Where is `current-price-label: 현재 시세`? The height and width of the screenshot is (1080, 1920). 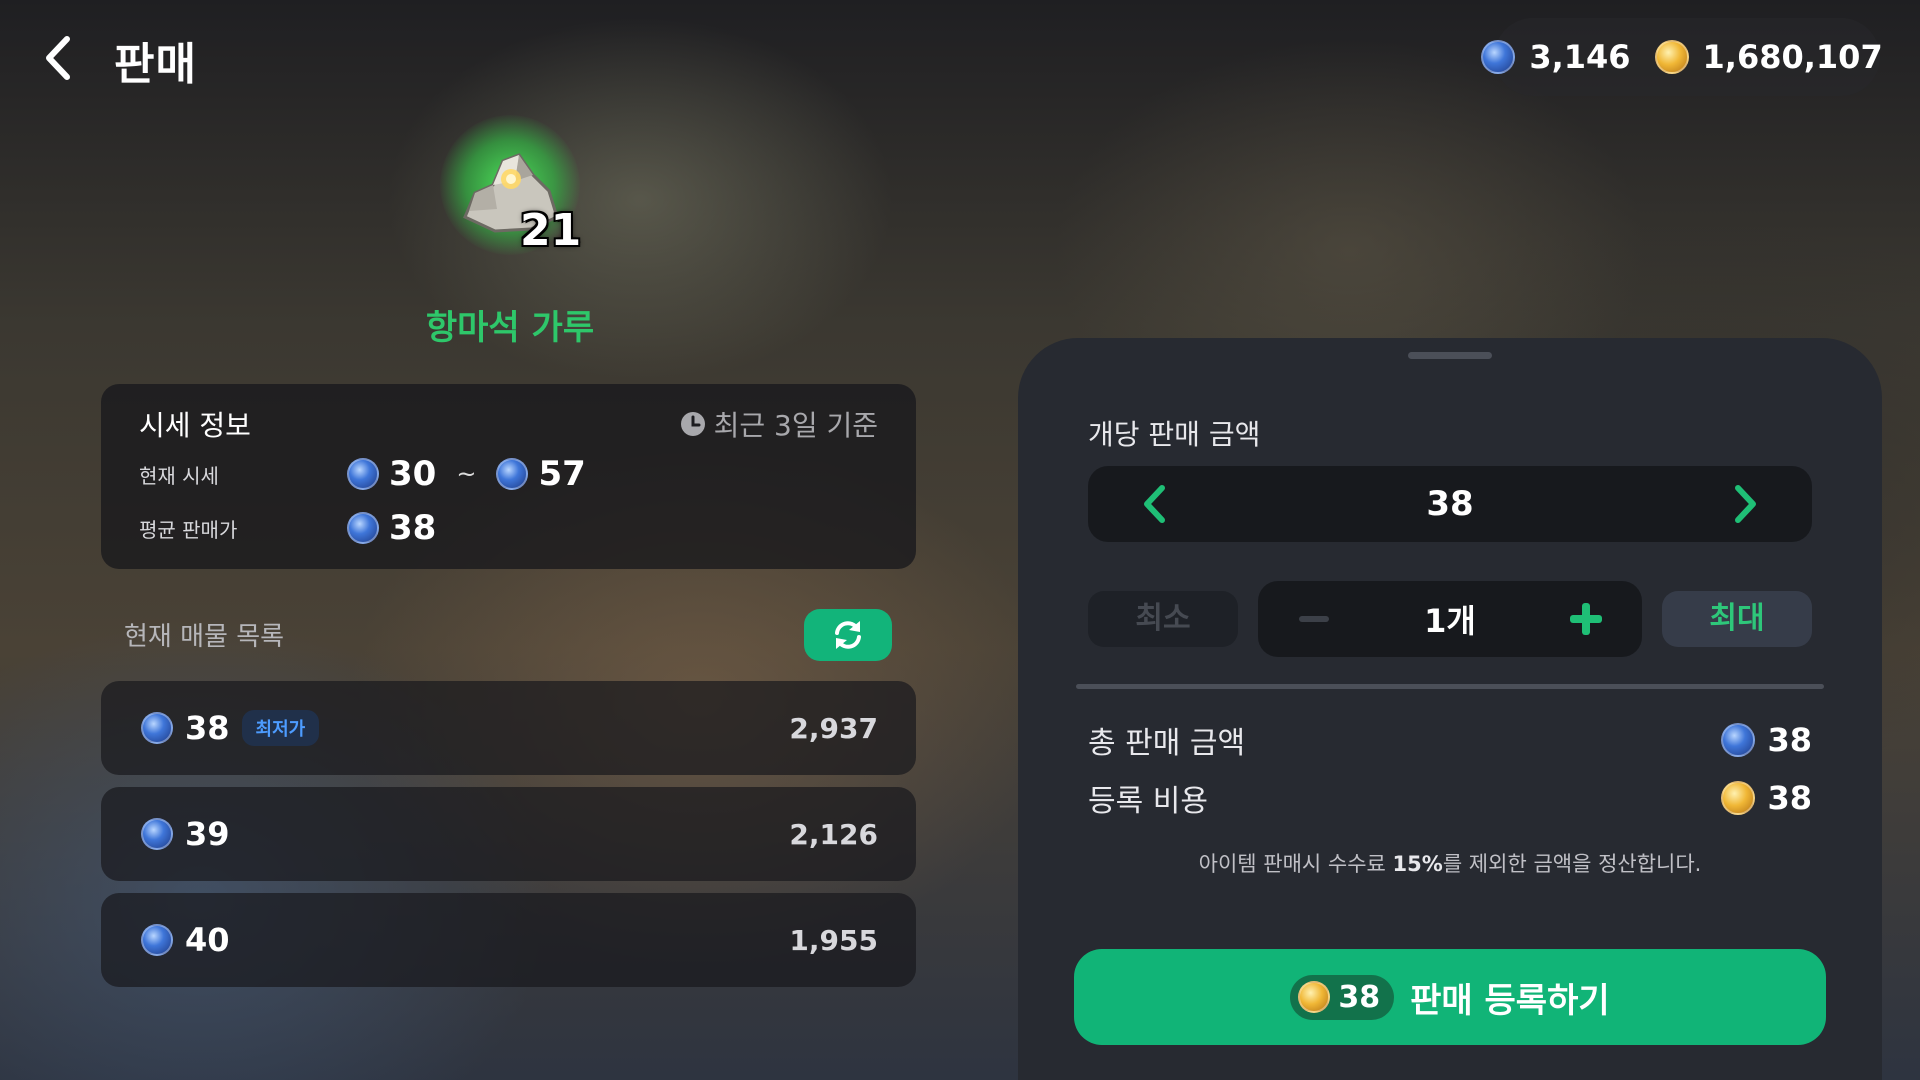
current-price-label: 현재 시세 is located at coordinates (179, 475).